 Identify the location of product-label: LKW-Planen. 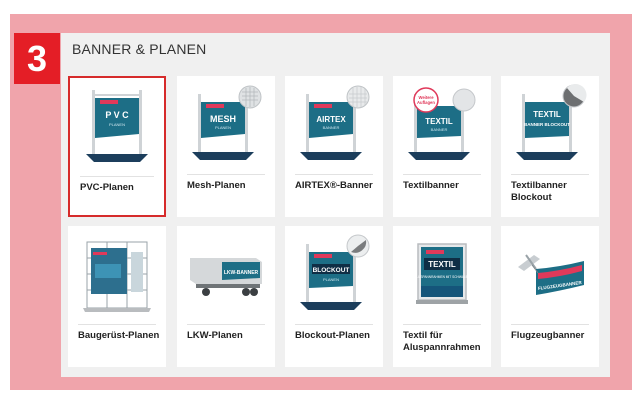
(215, 335).